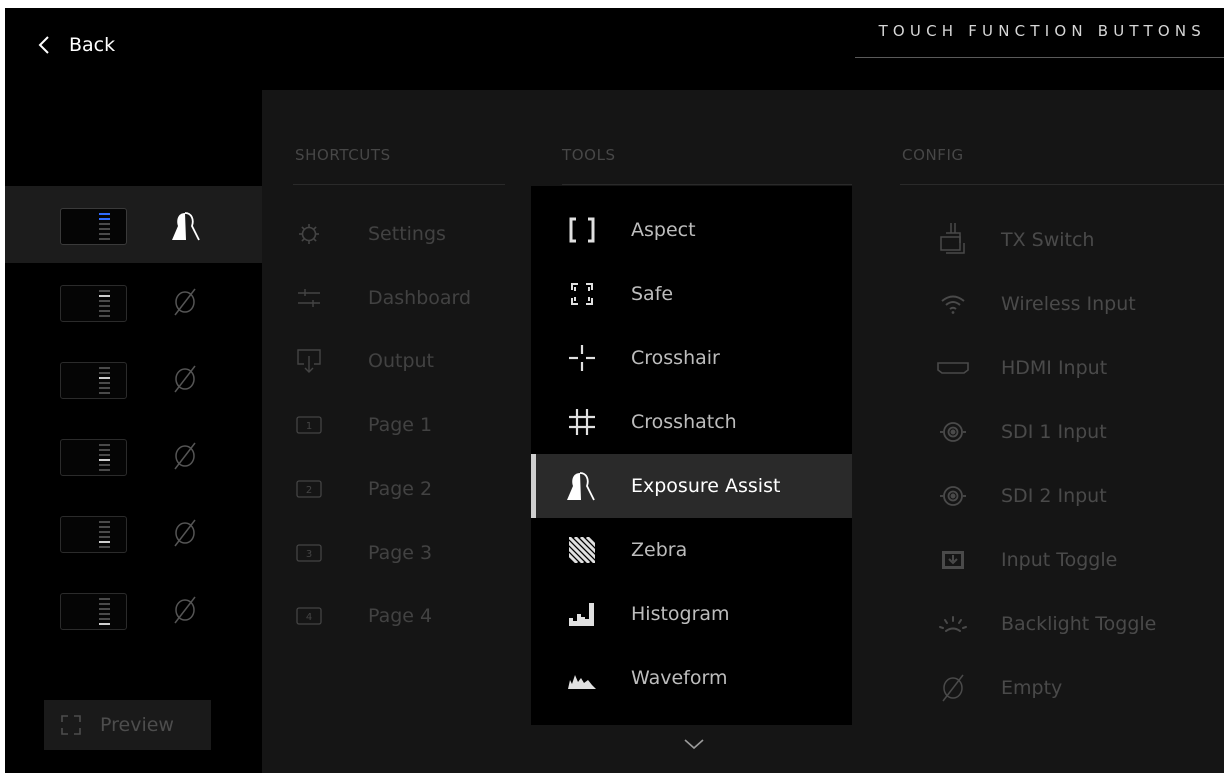 This screenshot has width=1224, height=773. I want to click on chevron-down-icon, so click(694, 744).